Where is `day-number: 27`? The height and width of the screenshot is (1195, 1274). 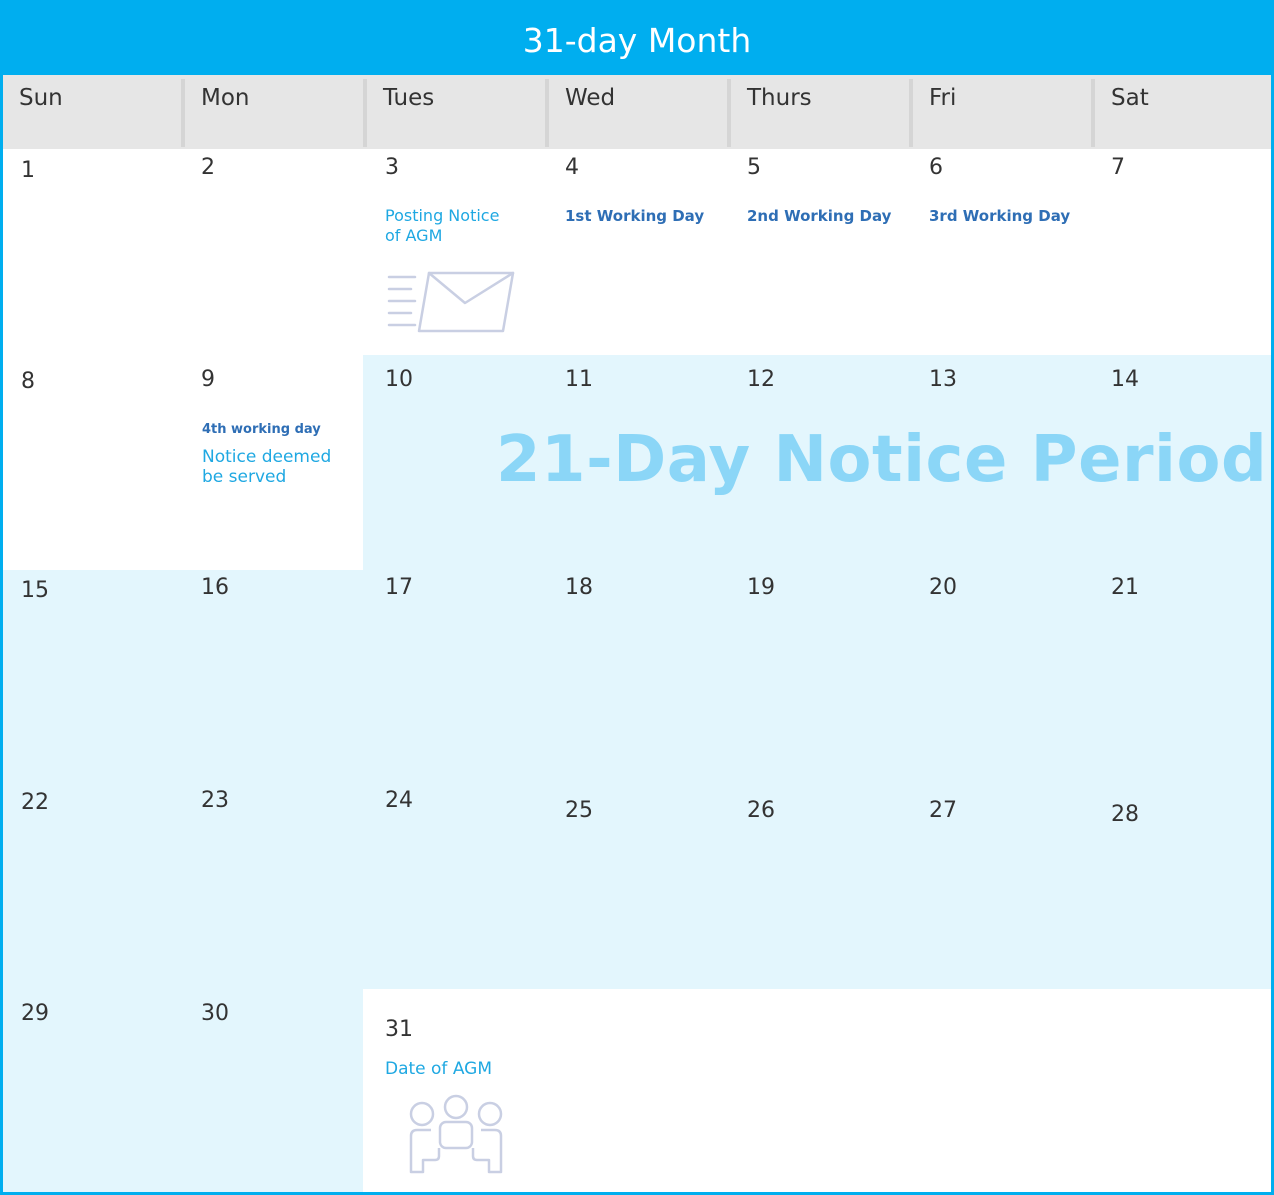
day-number: 27 is located at coordinates (943, 810).